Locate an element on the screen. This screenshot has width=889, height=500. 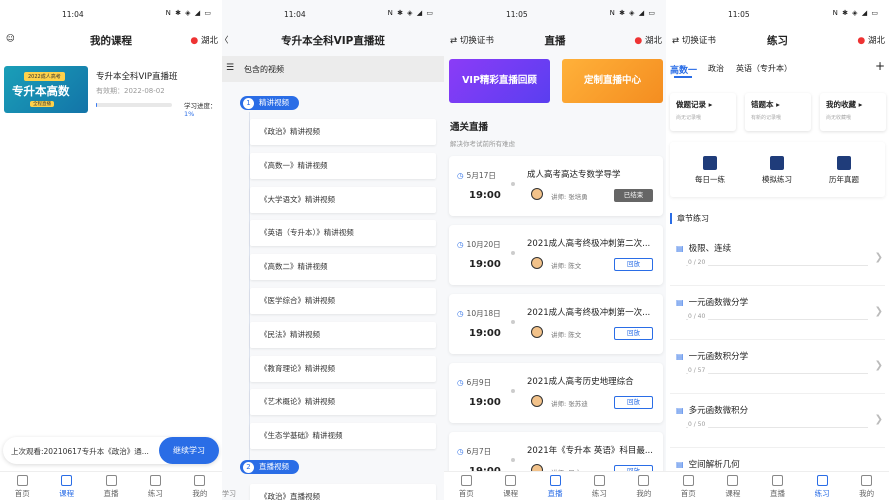
quick-card-title: 我的收藏 ▸ is located at coordinates (844, 104).